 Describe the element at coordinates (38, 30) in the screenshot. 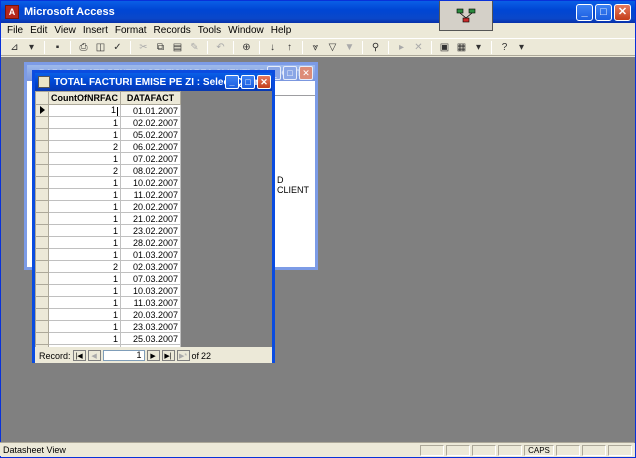

I see `menu-edit: Edit` at that location.